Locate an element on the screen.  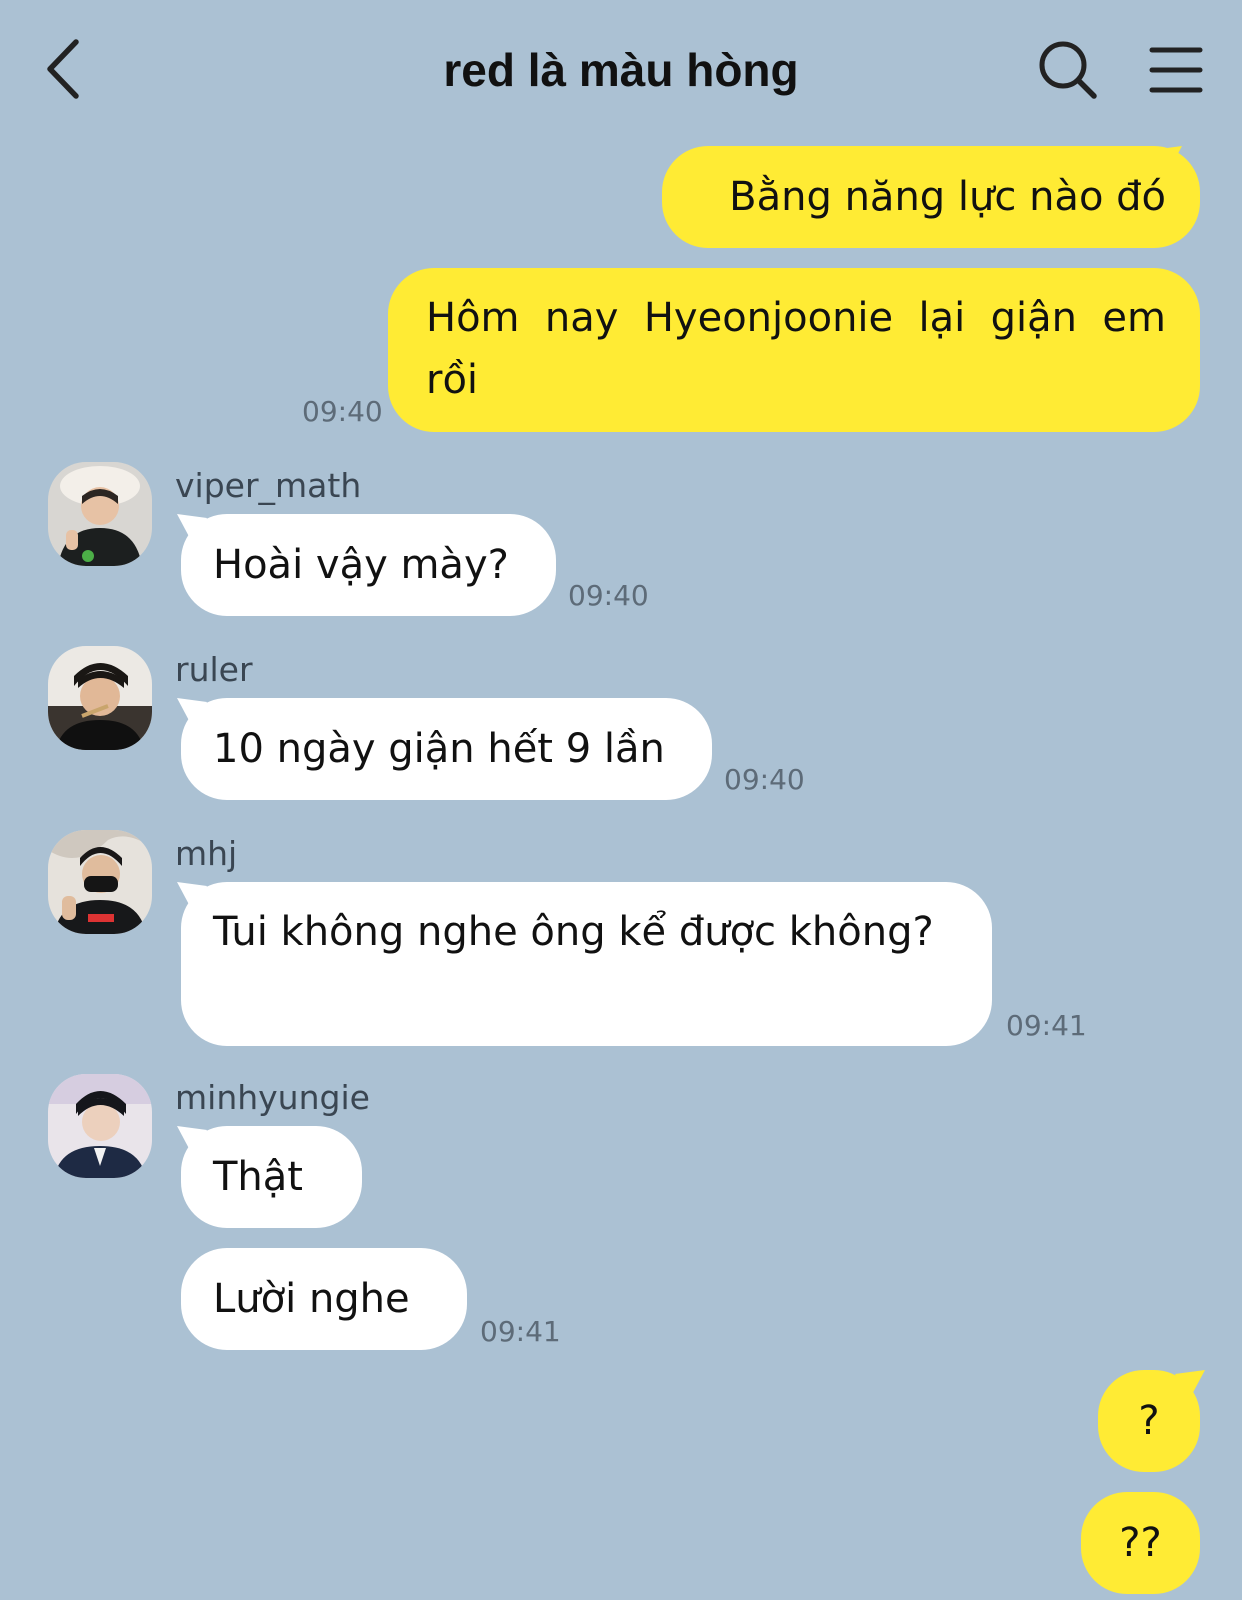
message-text: ? is located at coordinates (1149, 1421).